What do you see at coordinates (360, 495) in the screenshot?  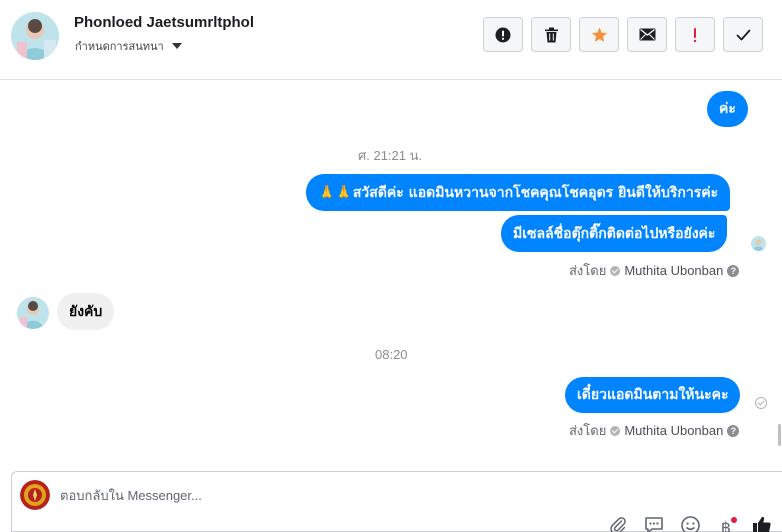 I see `reply-input` at bounding box center [360, 495].